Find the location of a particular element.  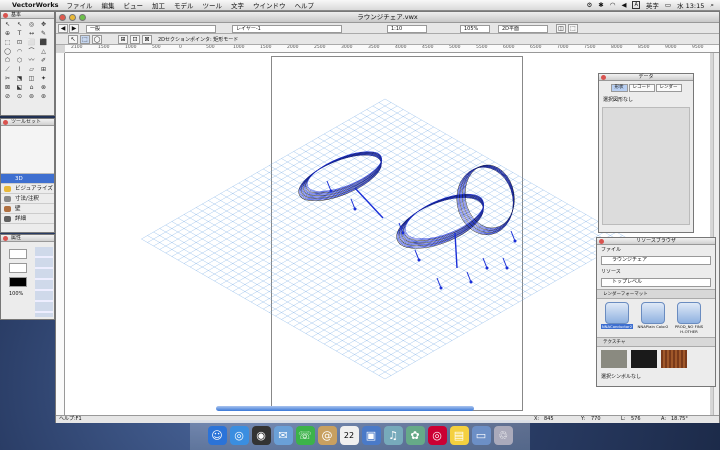

tool-button-27: ✦ is located at coordinates (43, 79).